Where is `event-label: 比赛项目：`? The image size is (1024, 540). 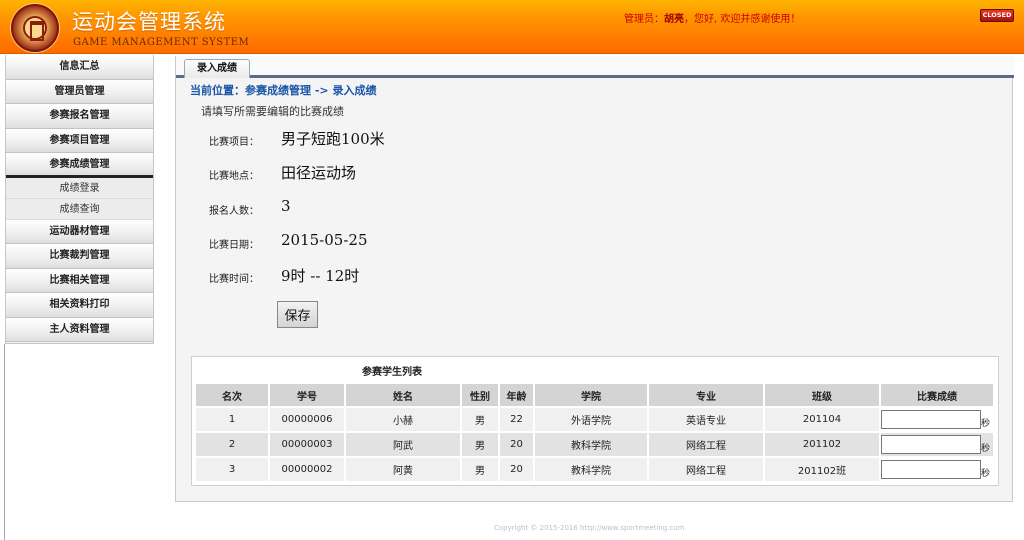
event-label: 比赛项目： is located at coordinates (234, 142).